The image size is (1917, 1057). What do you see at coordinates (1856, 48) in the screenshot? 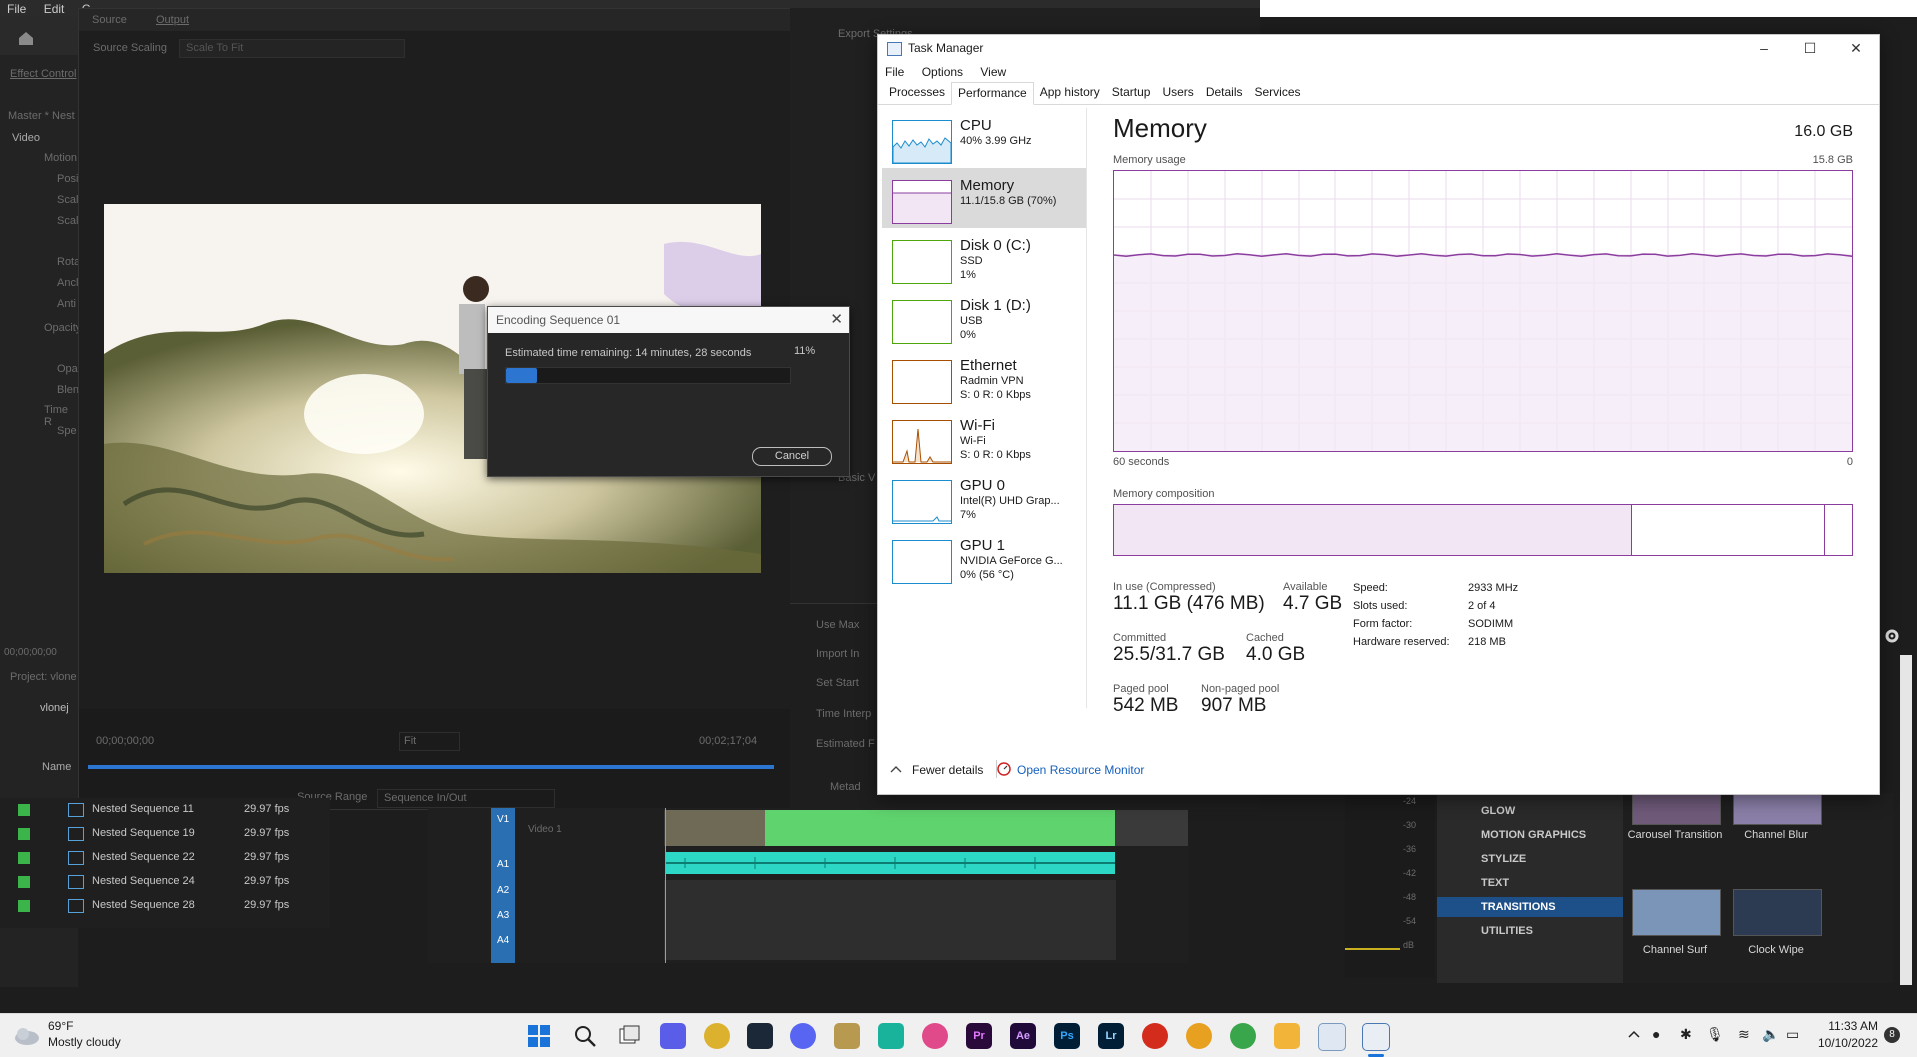
I see `close-icon: ✕` at bounding box center [1856, 48].